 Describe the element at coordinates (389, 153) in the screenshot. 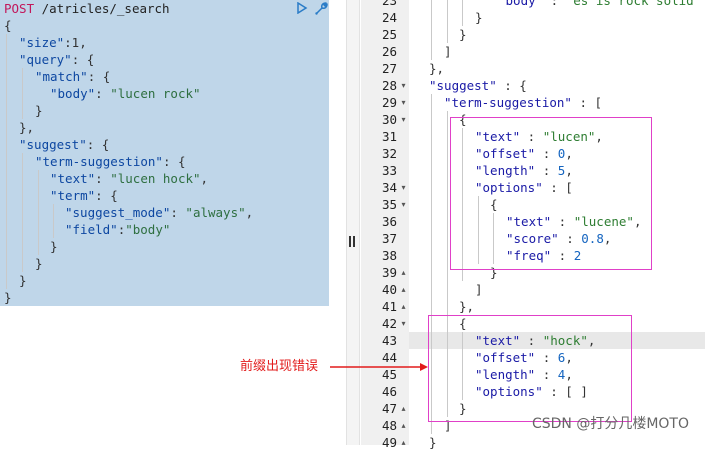

I see `line-number: 32` at that location.